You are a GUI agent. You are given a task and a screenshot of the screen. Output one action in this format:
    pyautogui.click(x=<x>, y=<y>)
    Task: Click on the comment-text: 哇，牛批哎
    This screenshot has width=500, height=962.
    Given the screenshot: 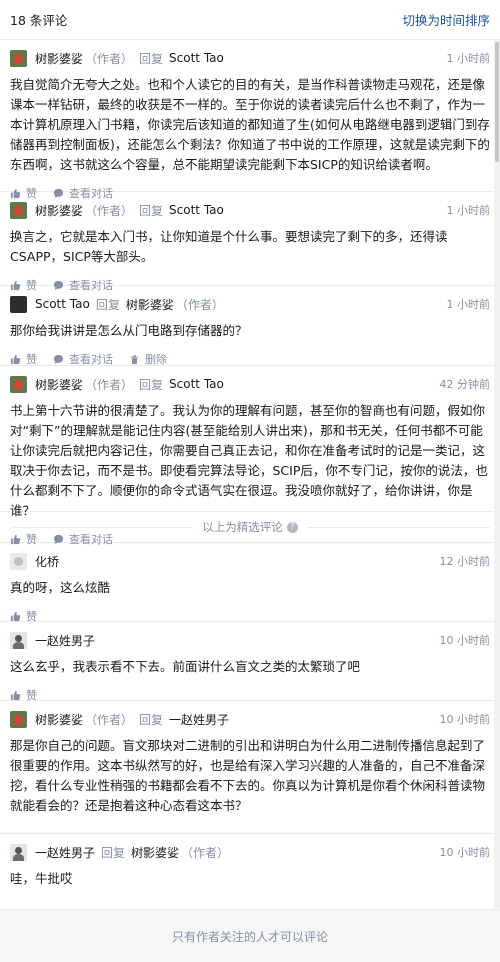 What is the action you would take?
    pyautogui.click(x=41, y=878)
    